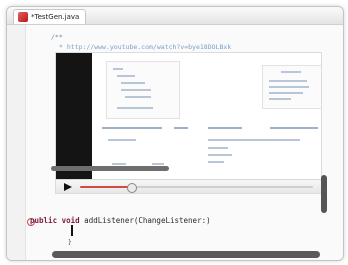  I want to click on title-bar: *TestGen.java, so click(175, 16).